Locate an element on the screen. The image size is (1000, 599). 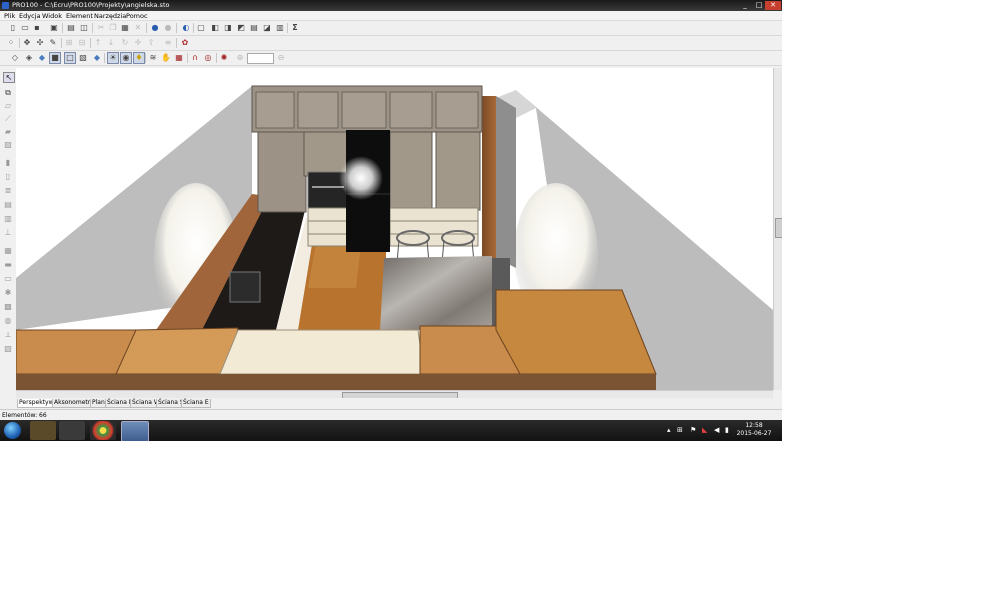
line-icon: ⟋ is located at coordinates (8, 118).